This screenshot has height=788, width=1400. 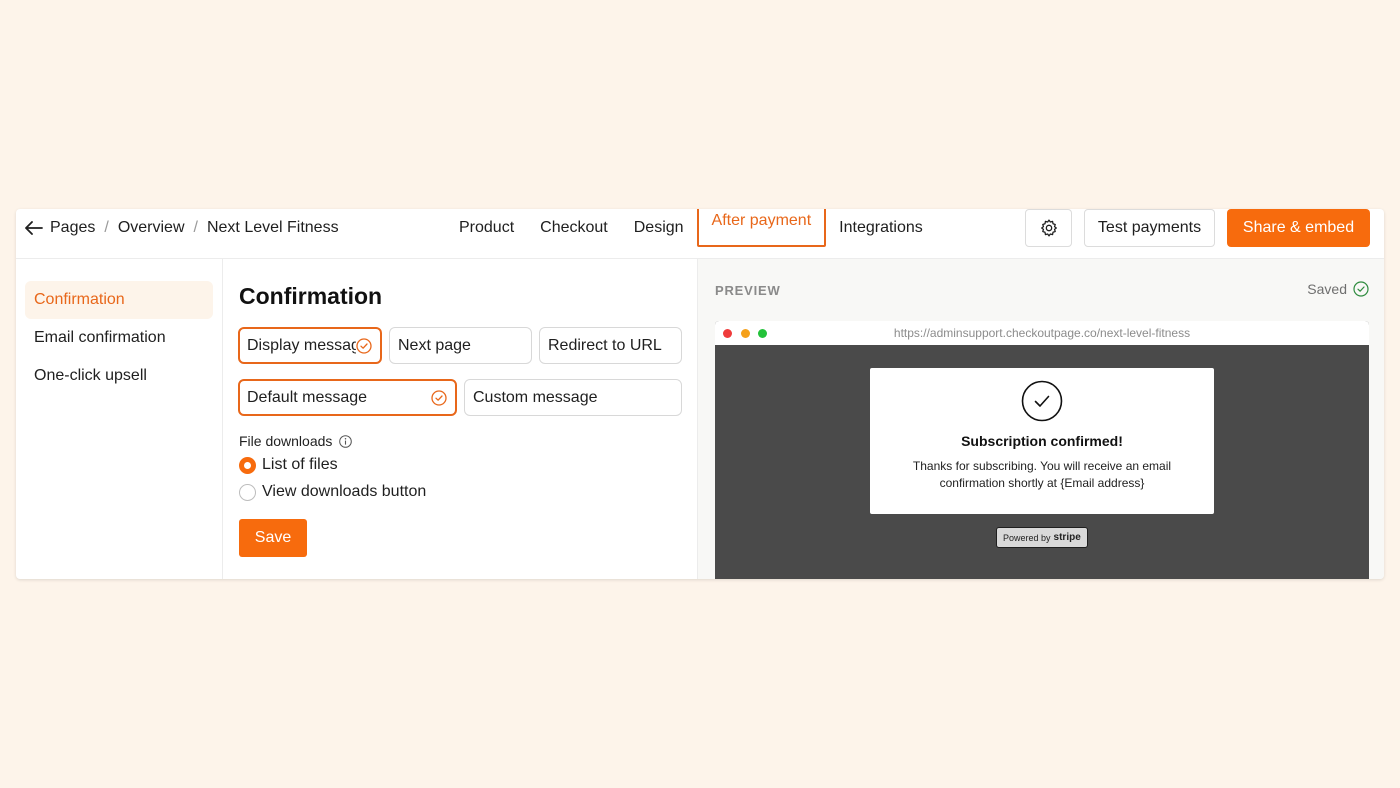 What do you see at coordinates (1149, 228) in the screenshot?
I see `test-payments-button: Test payments` at bounding box center [1149, 228].